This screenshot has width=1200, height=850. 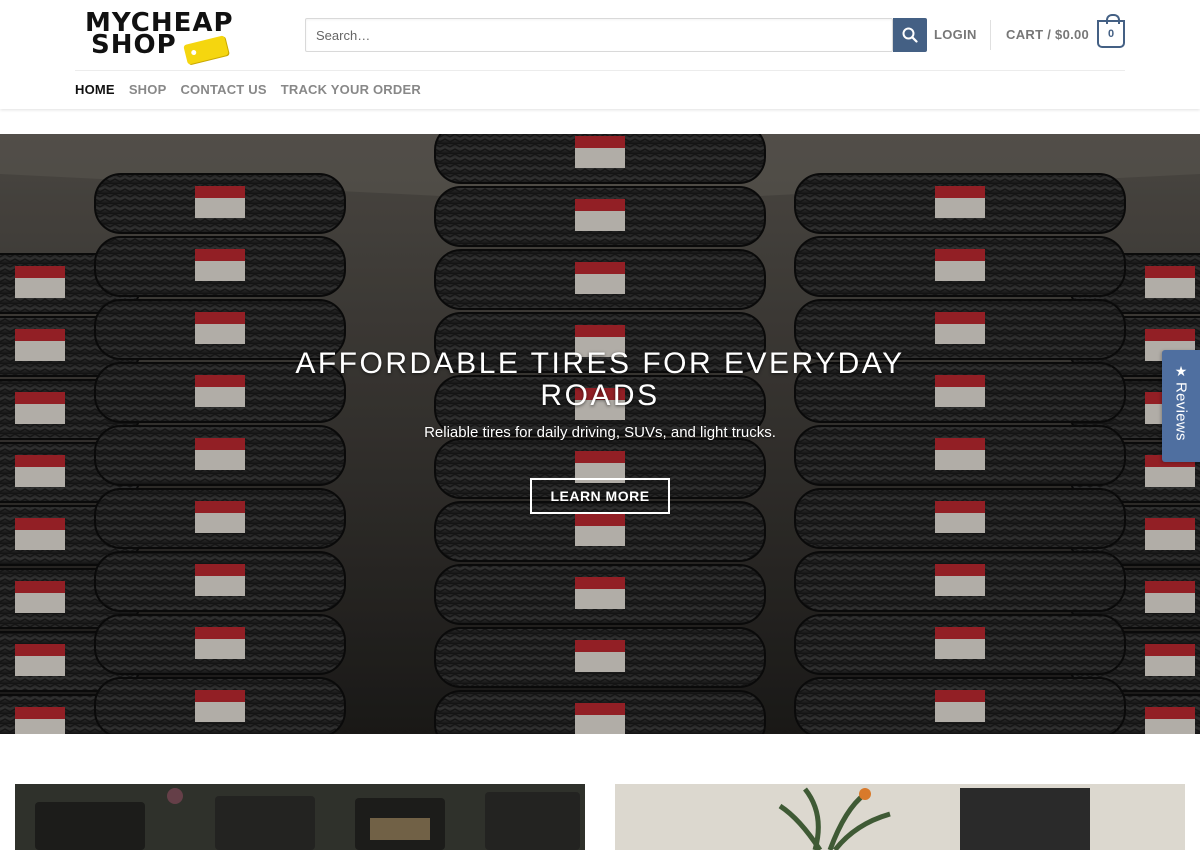 I want to click on cart-bag-icon: 0, so click(x=1111, y=31).